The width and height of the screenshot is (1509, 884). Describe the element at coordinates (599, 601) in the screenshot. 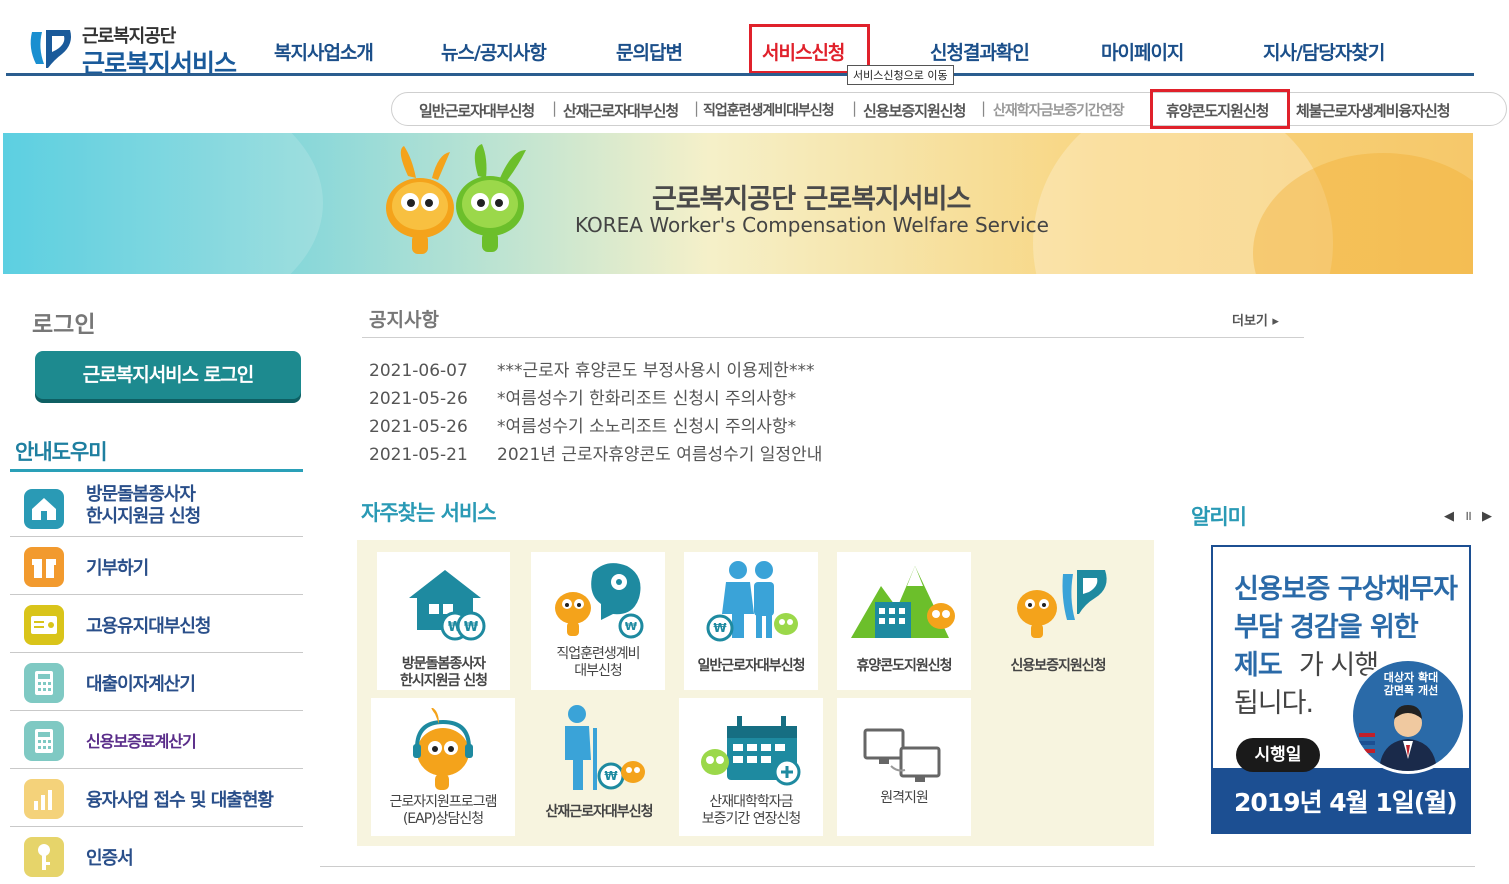

I see `mascot-brain-icon: ₩` at that location.